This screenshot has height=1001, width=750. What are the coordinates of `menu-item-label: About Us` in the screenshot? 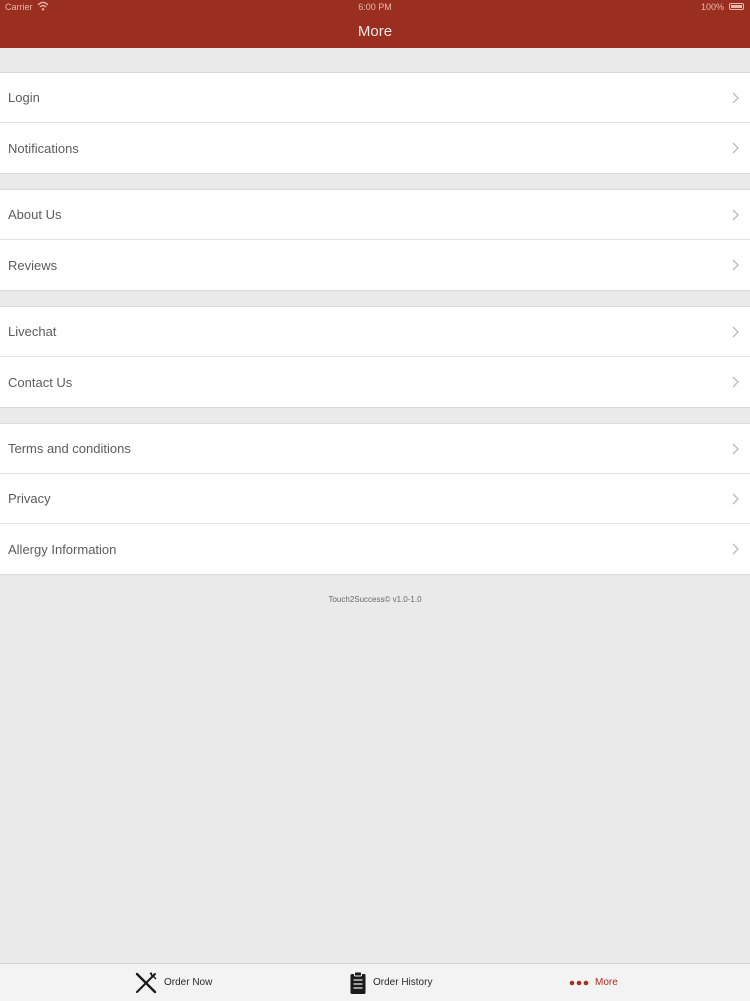 It's located at (35, 214).